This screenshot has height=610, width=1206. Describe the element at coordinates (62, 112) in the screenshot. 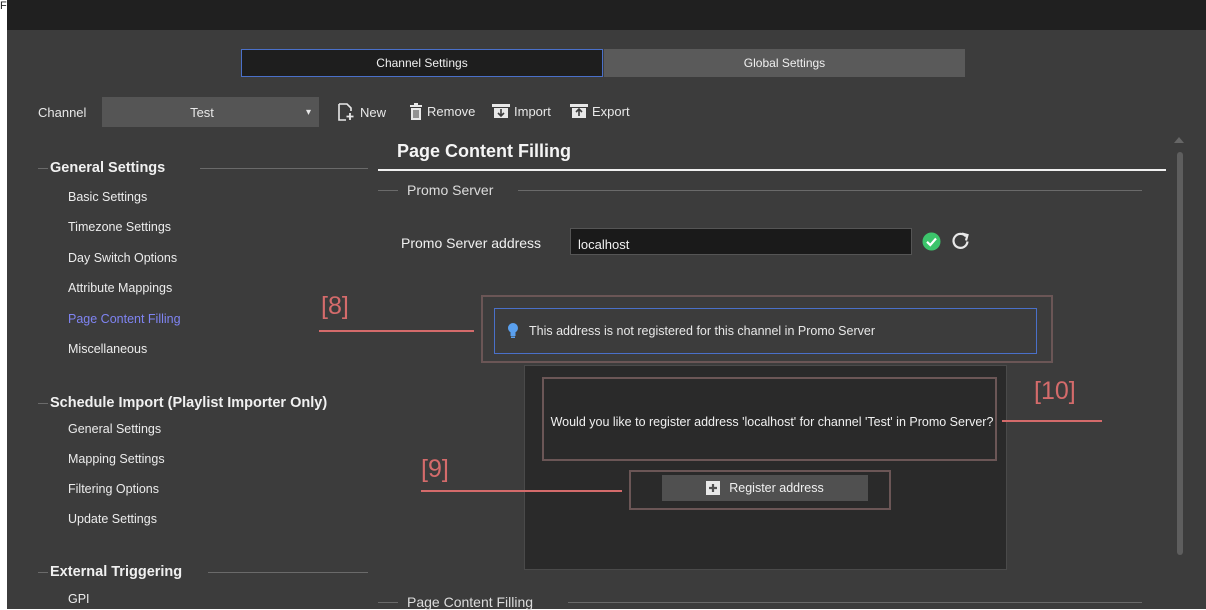

I see `channel-label: Channel` at that location.